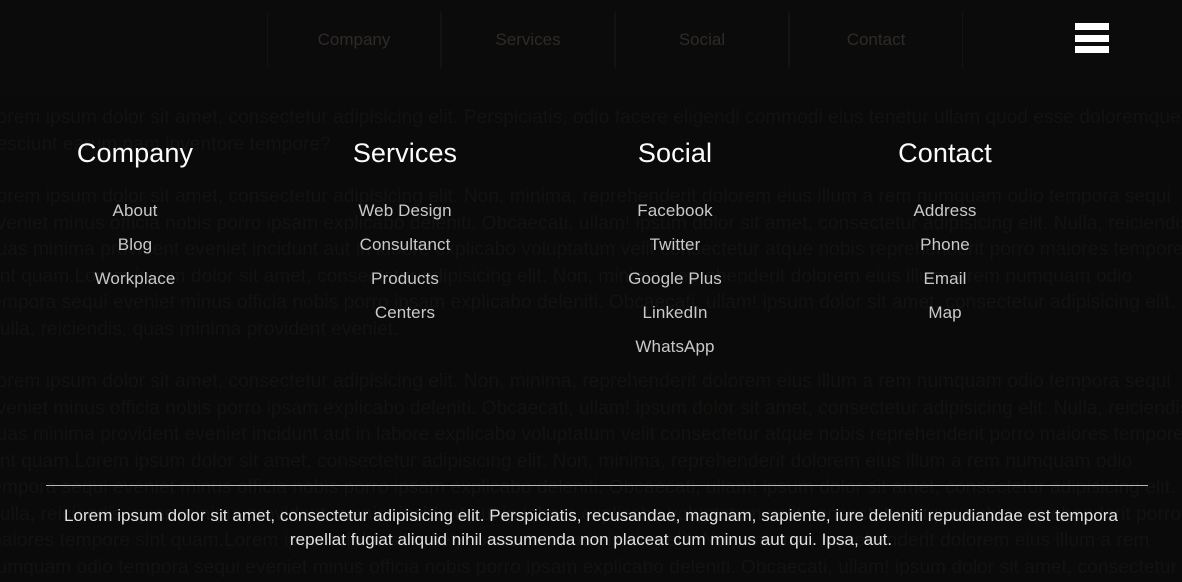 This screenshot has width=1182, height=582. Describe the element at coordinates (405, 245) in the screenshot. I see `footer-link-consultanct: Consultanct` at that location.